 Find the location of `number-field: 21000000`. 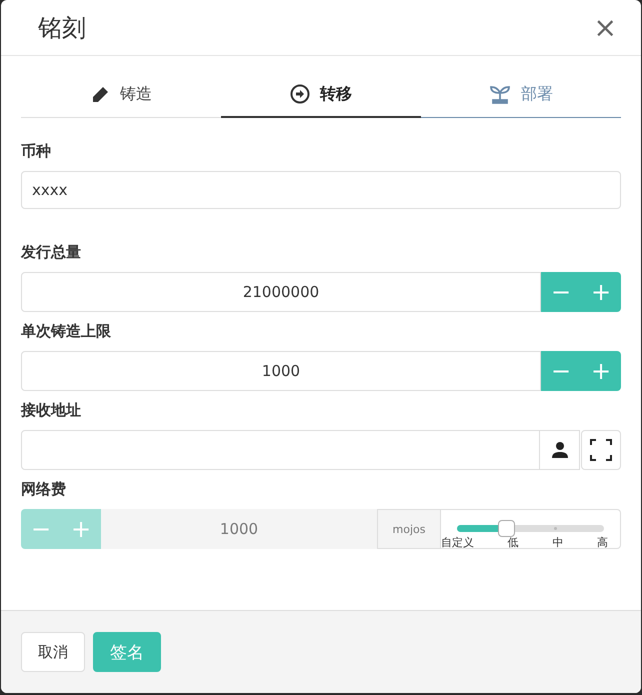

number-field: 21000000 is located at coordinates (281, 292).